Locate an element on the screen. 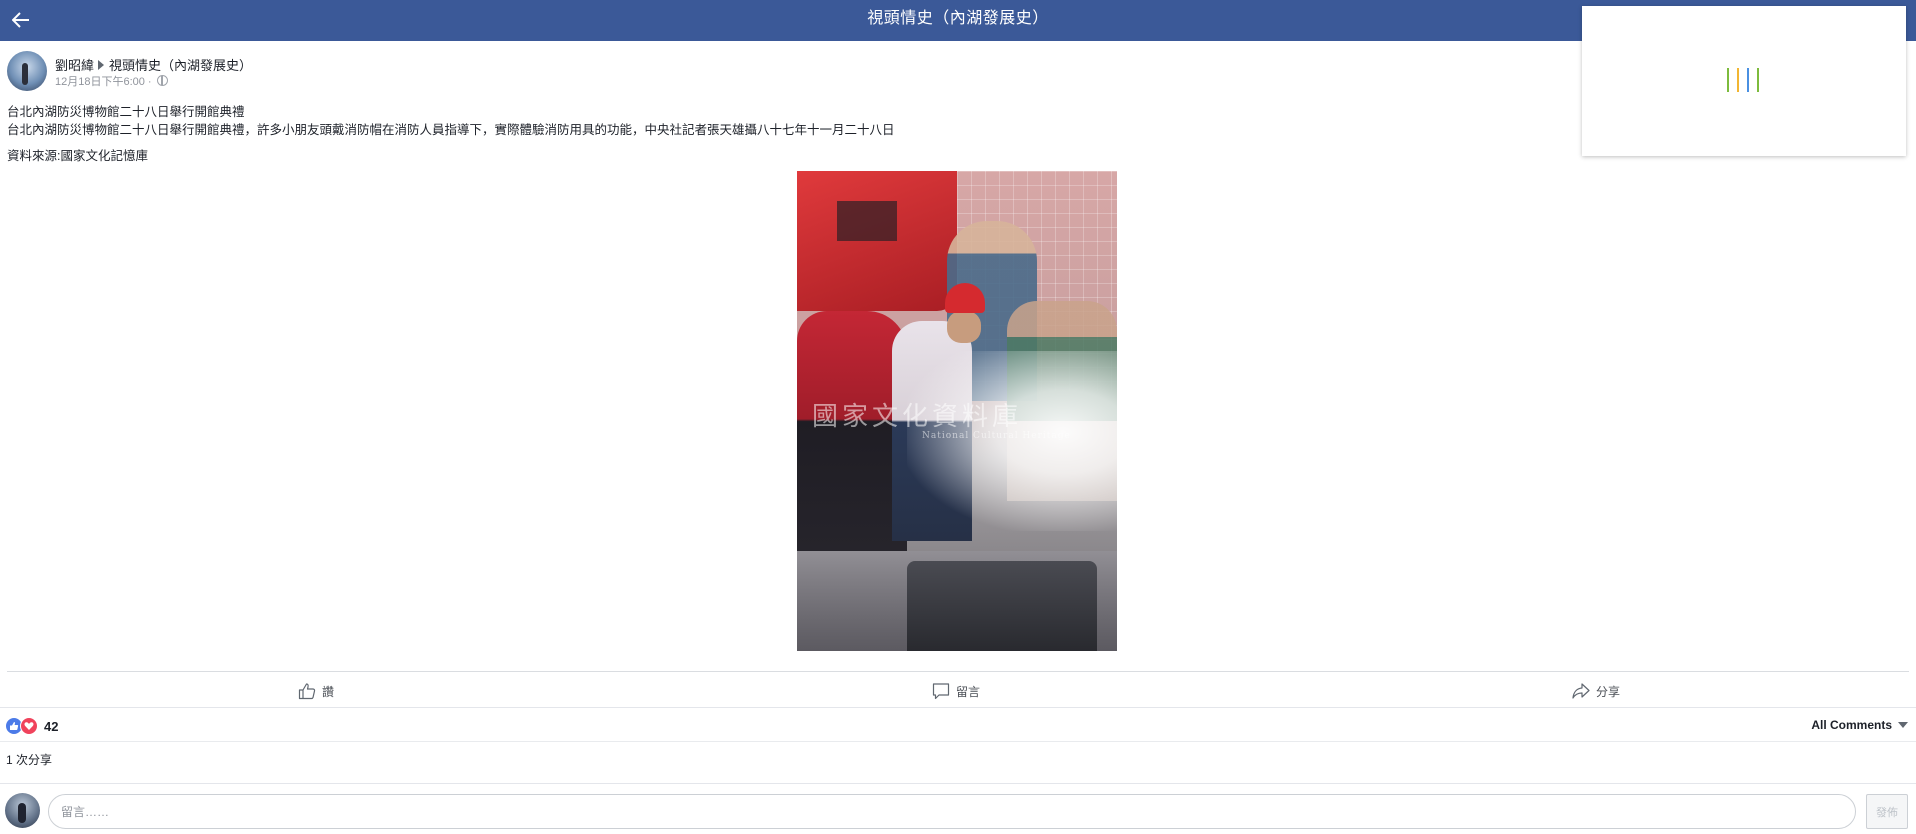  loading-spinner-icon is located at coordinates (1747, 83).